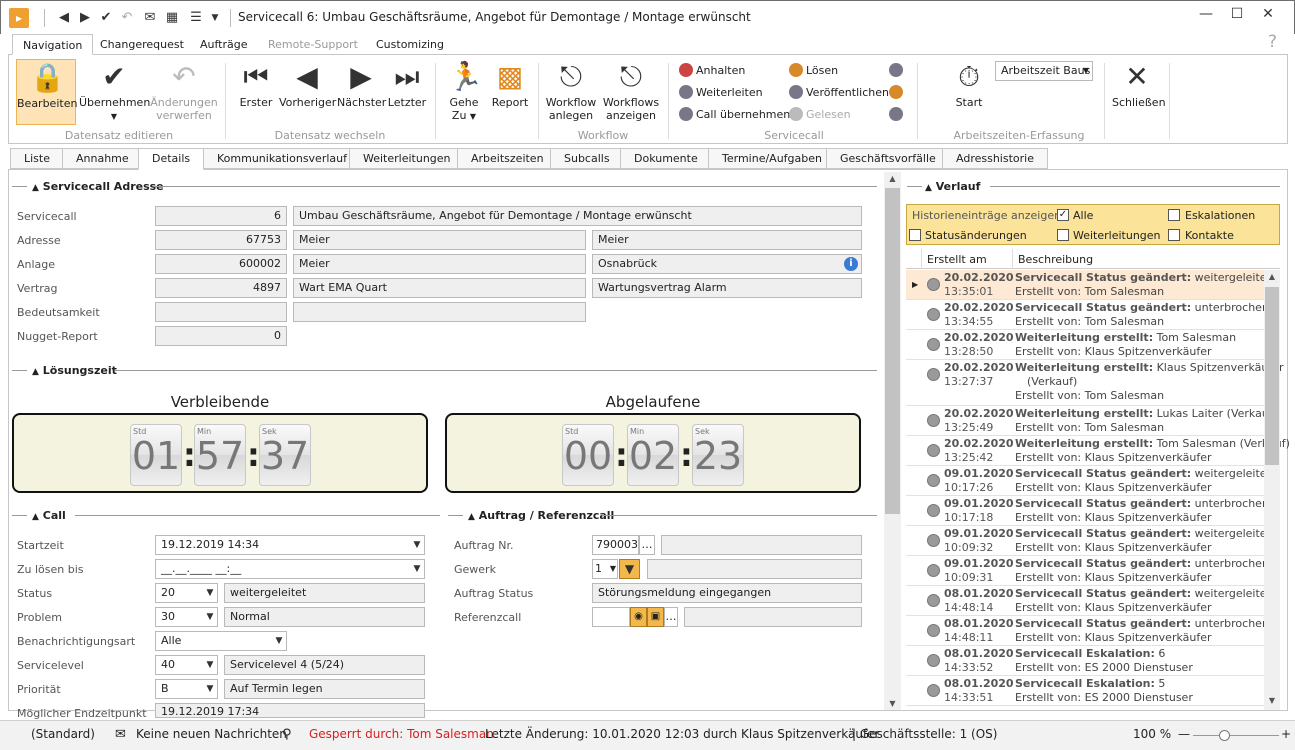 This screenshot has height=750, width=1295. I want to click on referenzcall-field, so click(611, 617).